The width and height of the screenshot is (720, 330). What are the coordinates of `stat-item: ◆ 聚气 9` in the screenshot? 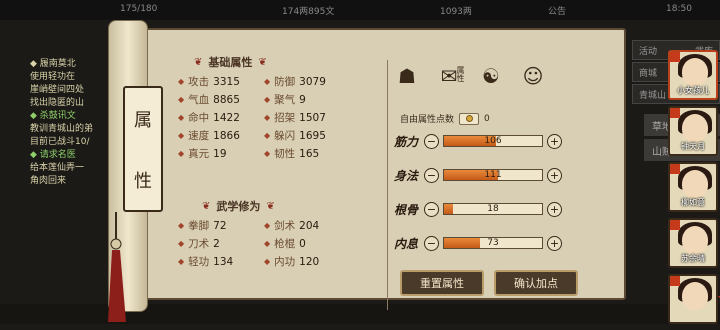 It's located at (307, 99).